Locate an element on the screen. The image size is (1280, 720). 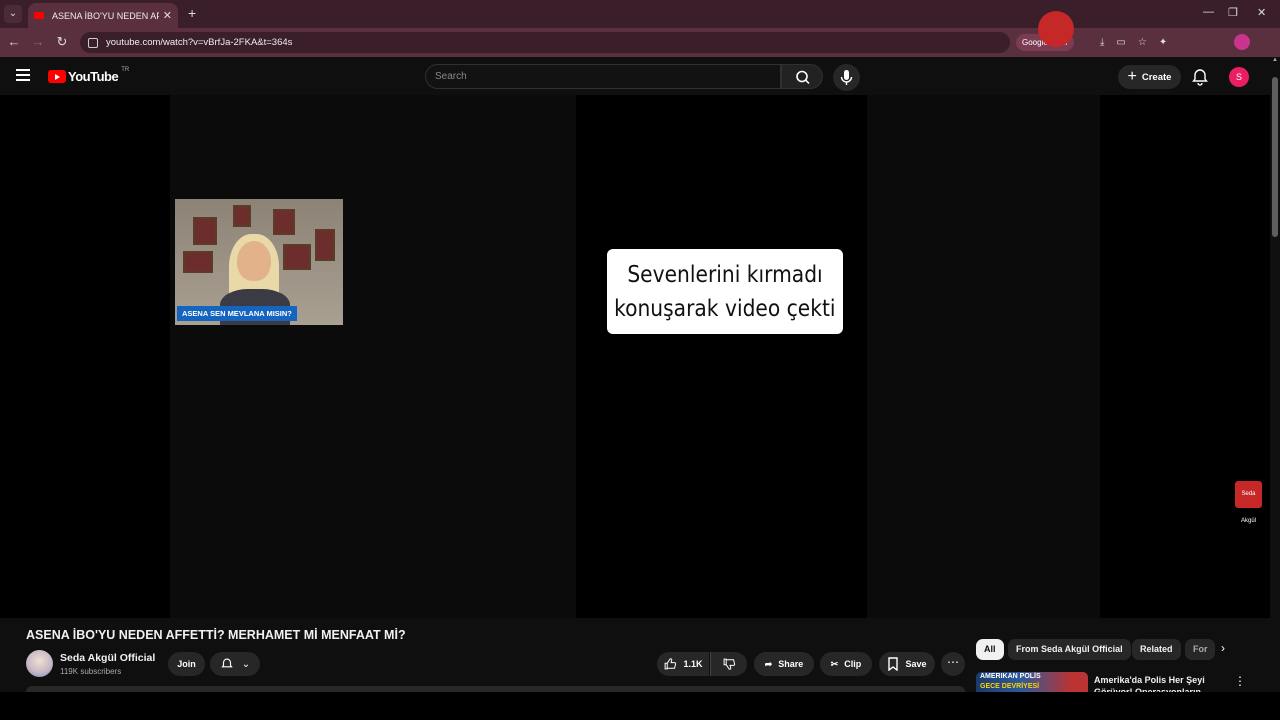
logo-wordmark: YouTube is located at coordinates (93, 76).